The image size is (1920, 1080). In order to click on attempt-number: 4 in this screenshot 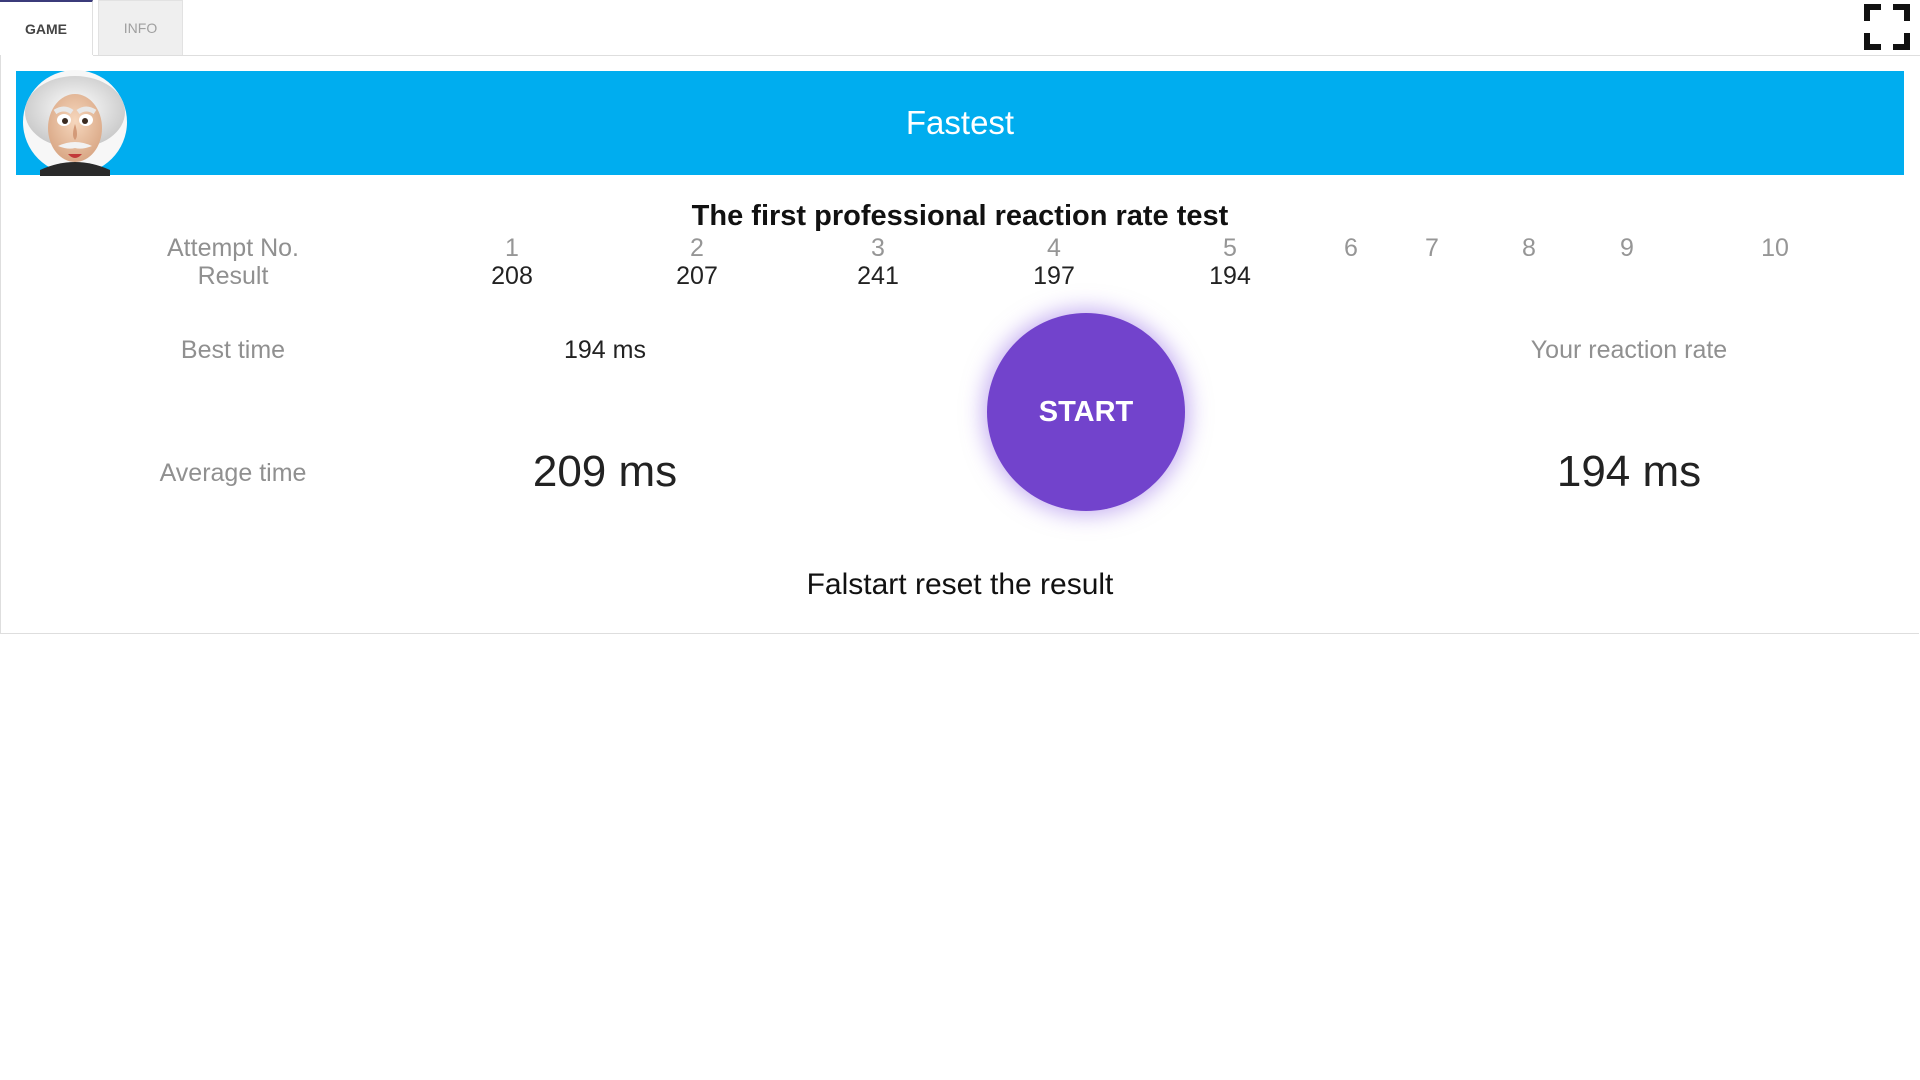, I will do `click(1054, 248)`.